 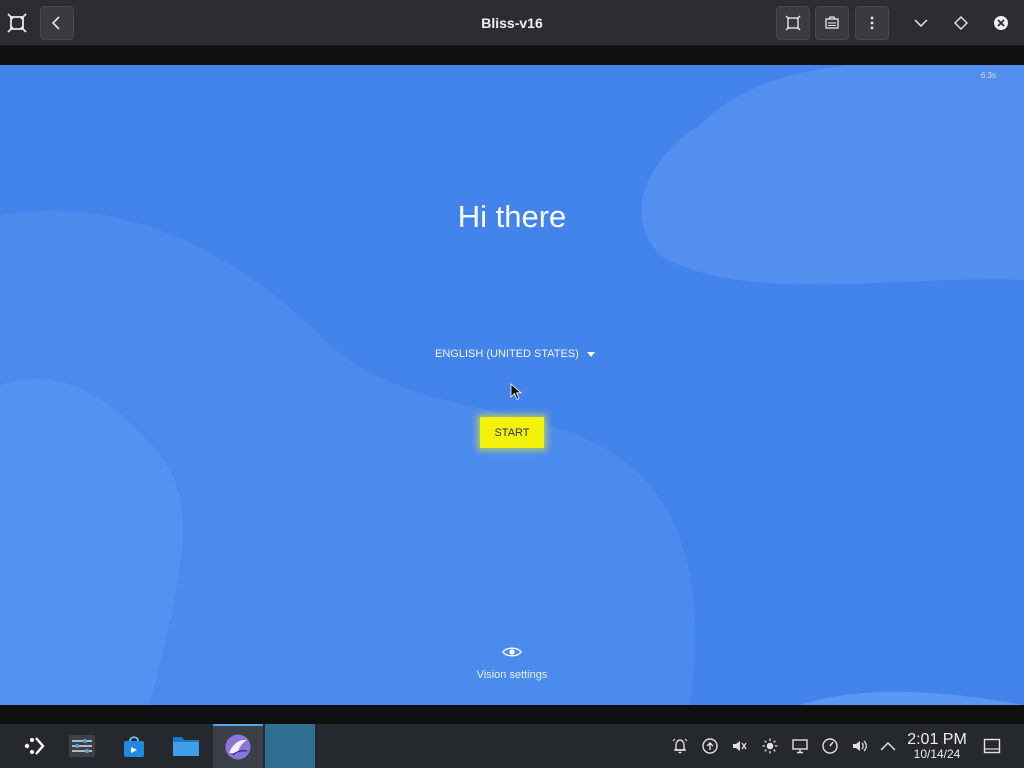 I want to click on close-button, so click(x=1001, y=23).